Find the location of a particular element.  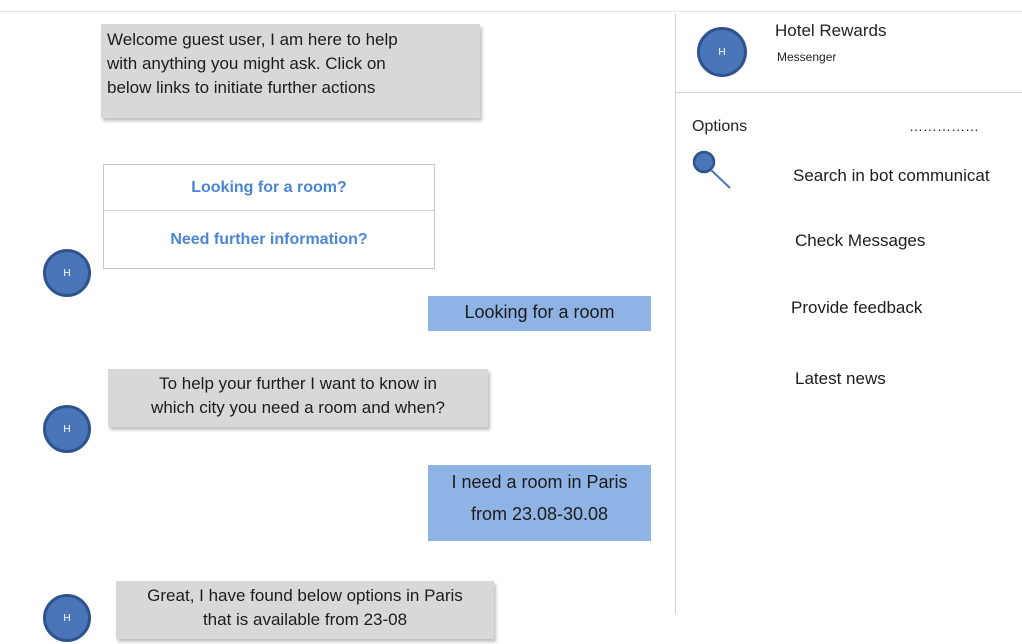

option-search-bot: Search in bot communicat is located at coordinates (891, 176).